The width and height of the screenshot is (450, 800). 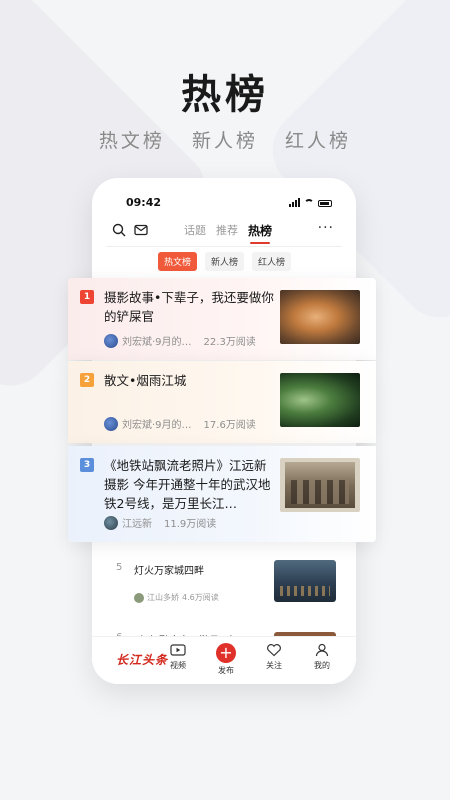 I want to click on plus-icon: +, so click(x=226, y=653).